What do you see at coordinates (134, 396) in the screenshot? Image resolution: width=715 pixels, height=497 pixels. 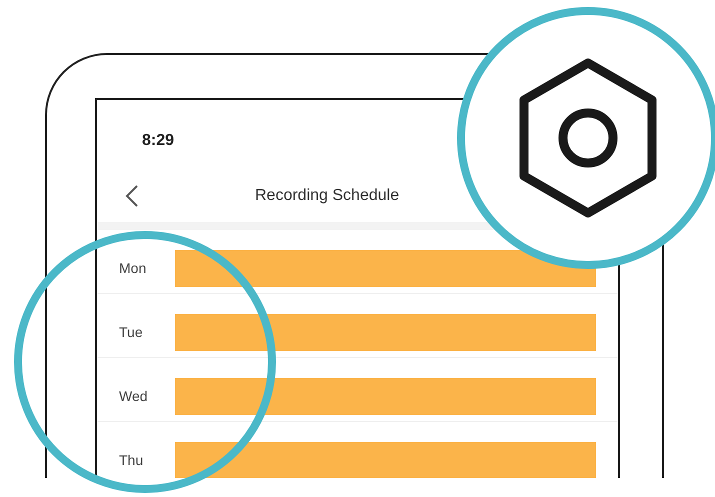 I see `day-label: Wed` at bounding box center [134, 396].